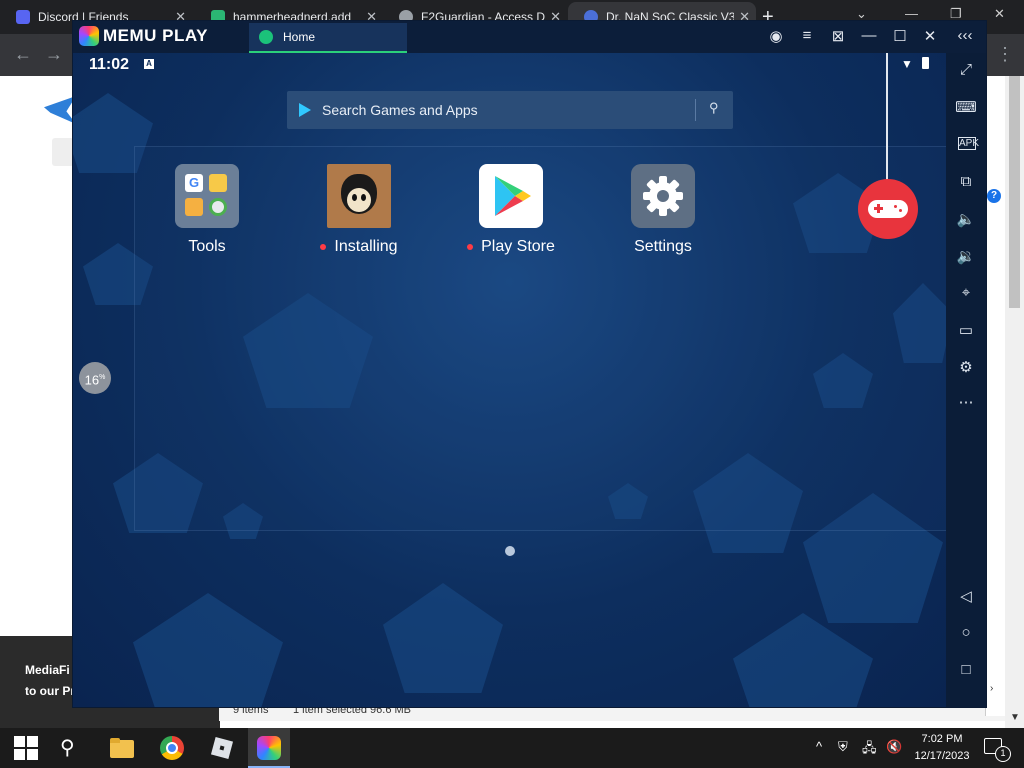  I want to click on notification-icon: A, so click(149, 64).